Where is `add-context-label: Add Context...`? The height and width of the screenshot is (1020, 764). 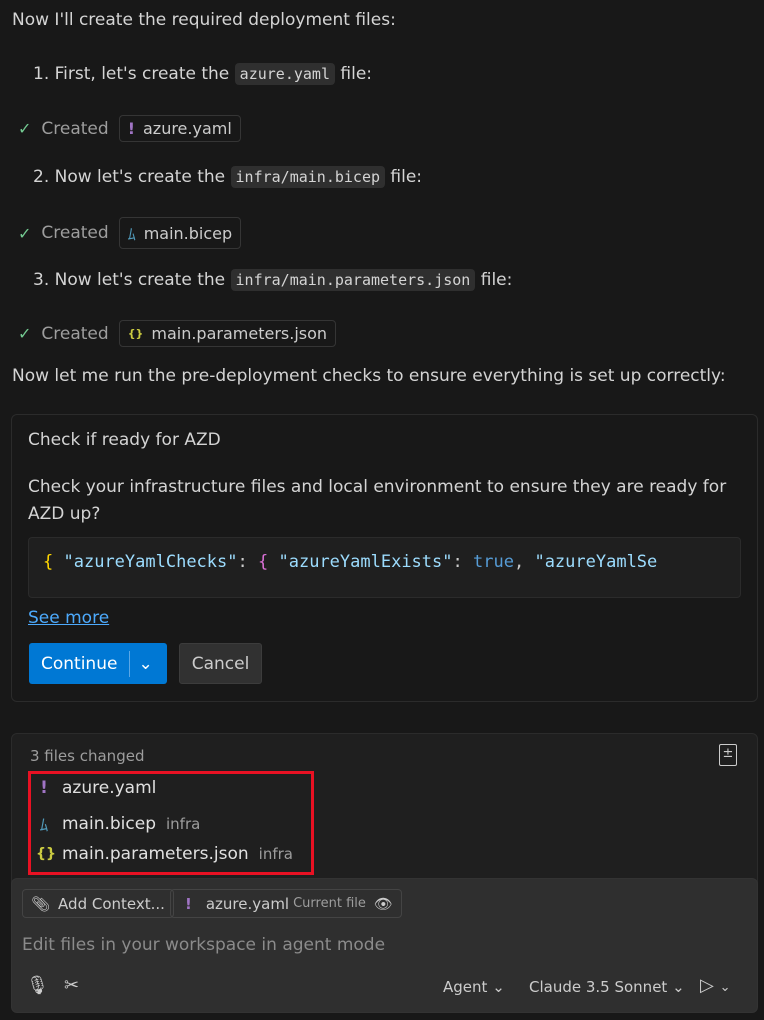
add-context-label: Add Context... is located at coordinates (111, 903).